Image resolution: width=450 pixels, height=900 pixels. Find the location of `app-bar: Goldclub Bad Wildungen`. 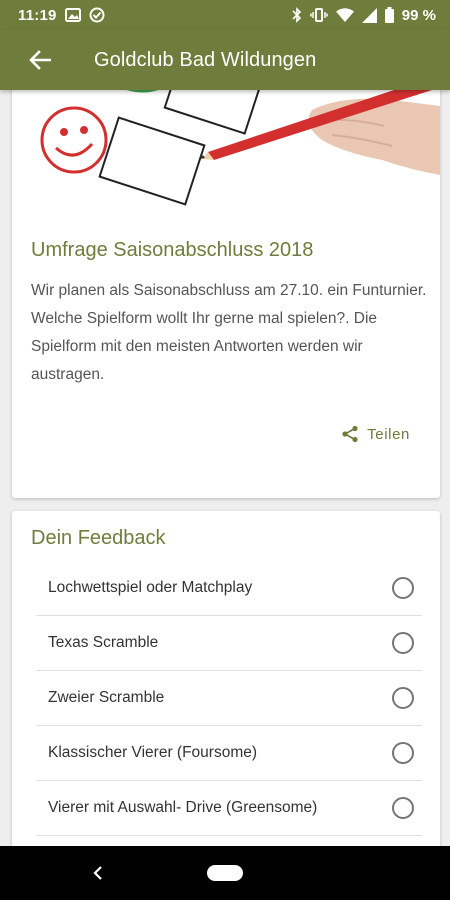

app-bar: Goldclub Bad Wildungen is located at coordinates (225, 60).